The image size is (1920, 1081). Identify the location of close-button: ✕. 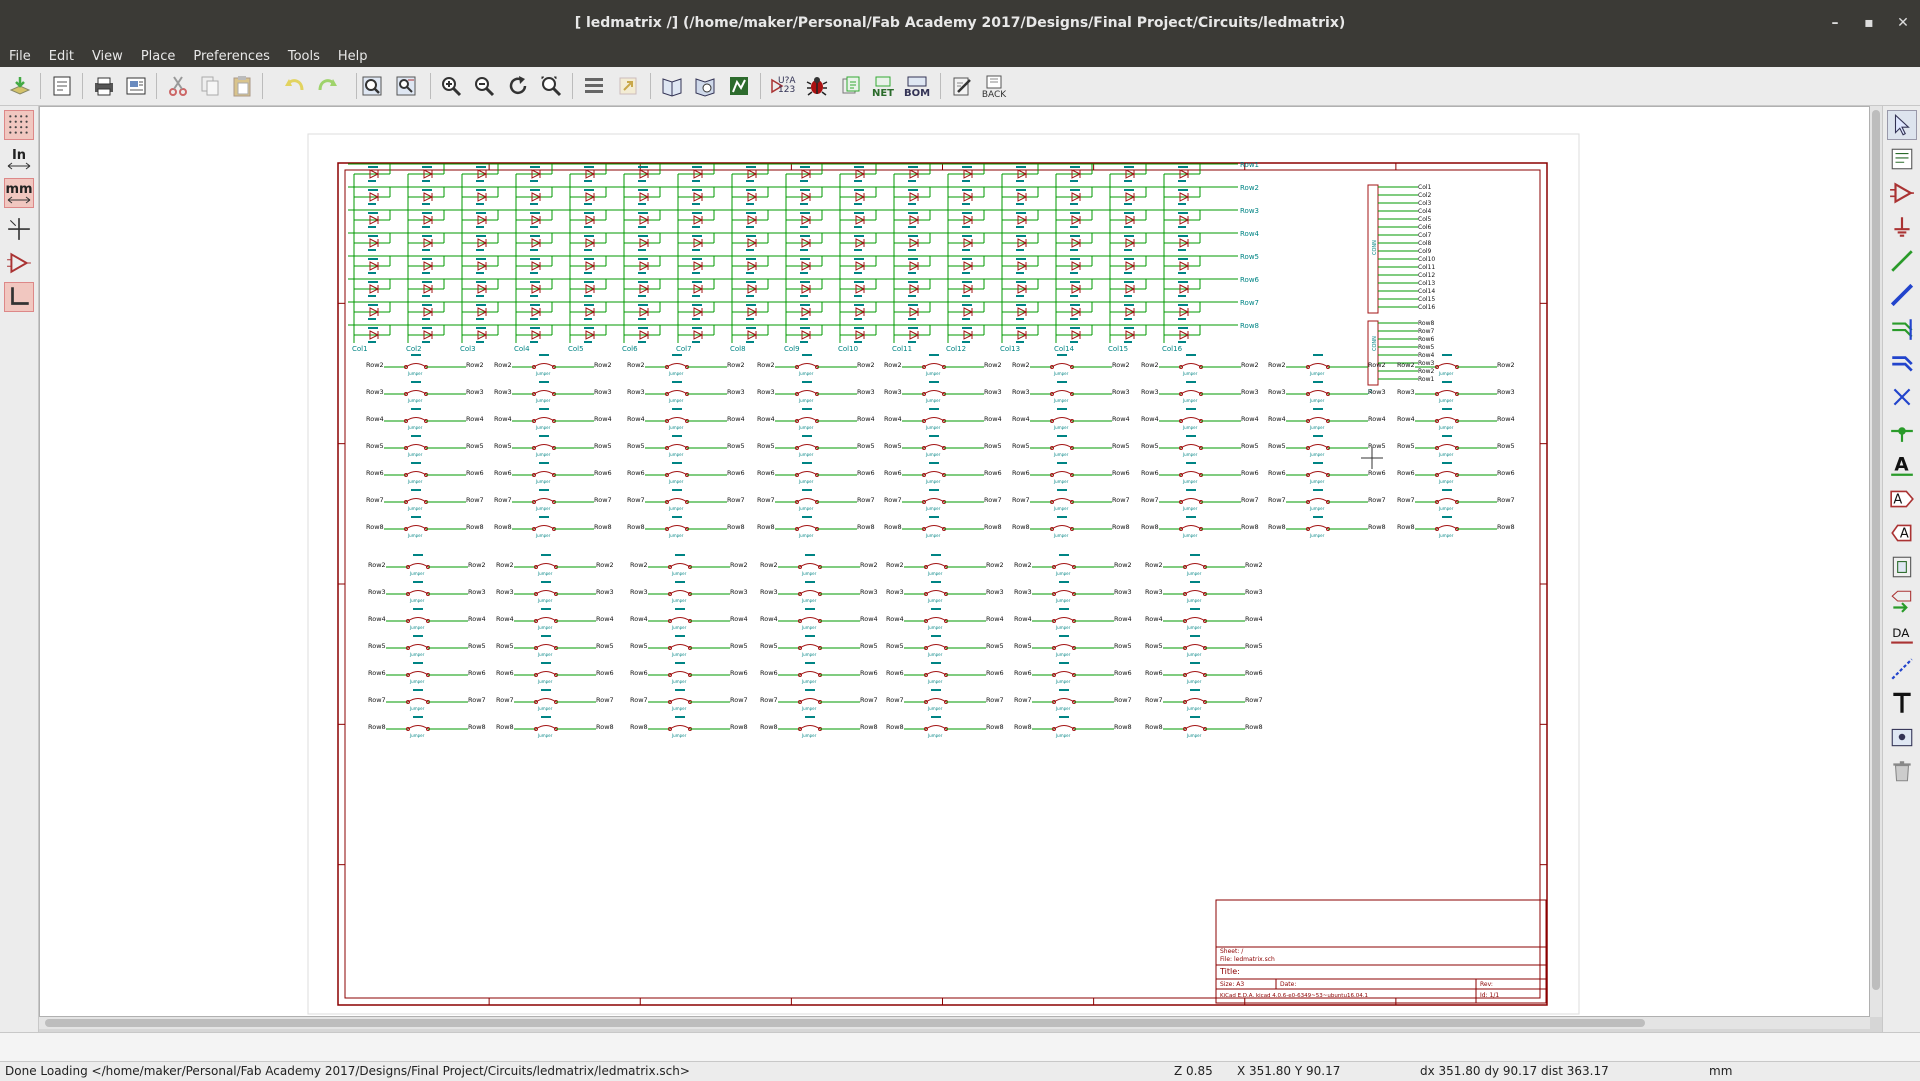
(1903, 23).